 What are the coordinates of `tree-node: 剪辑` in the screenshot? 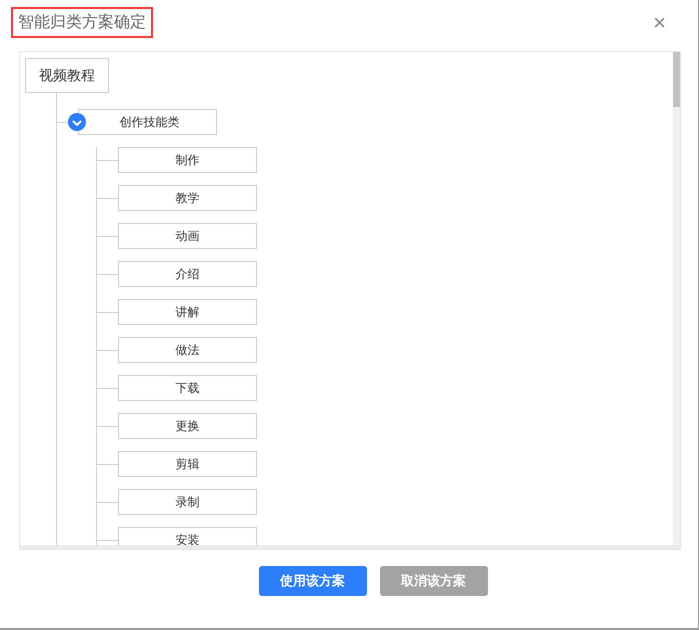 It's located at (187, 464).